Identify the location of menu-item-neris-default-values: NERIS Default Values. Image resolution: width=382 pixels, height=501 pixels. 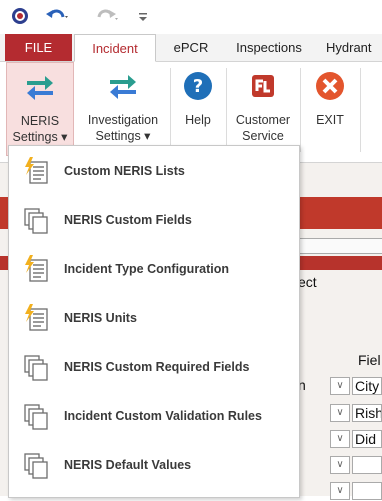
(154, 465).